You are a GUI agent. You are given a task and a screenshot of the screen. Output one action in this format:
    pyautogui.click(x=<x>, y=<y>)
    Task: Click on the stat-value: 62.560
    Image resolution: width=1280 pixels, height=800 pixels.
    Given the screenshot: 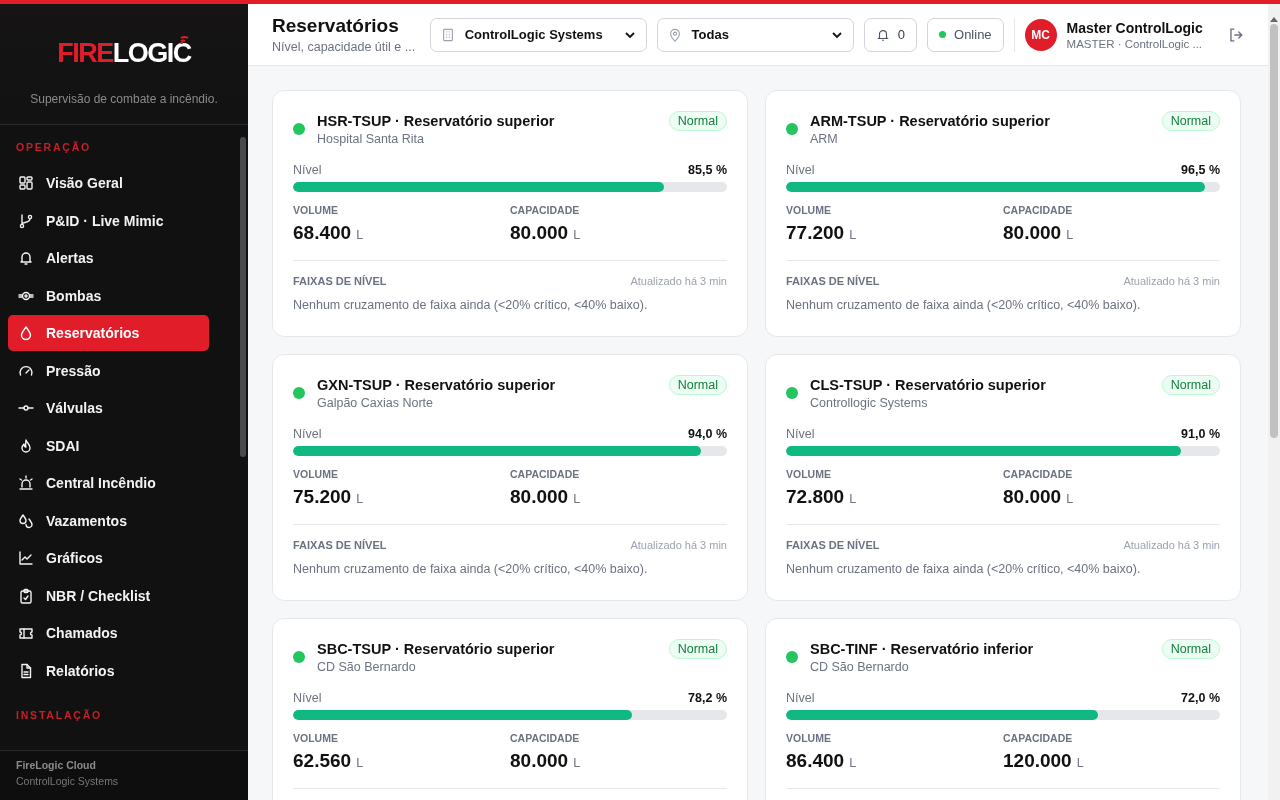 What is the action you would take?
    pyautogui.click(x=322, y=760)
    